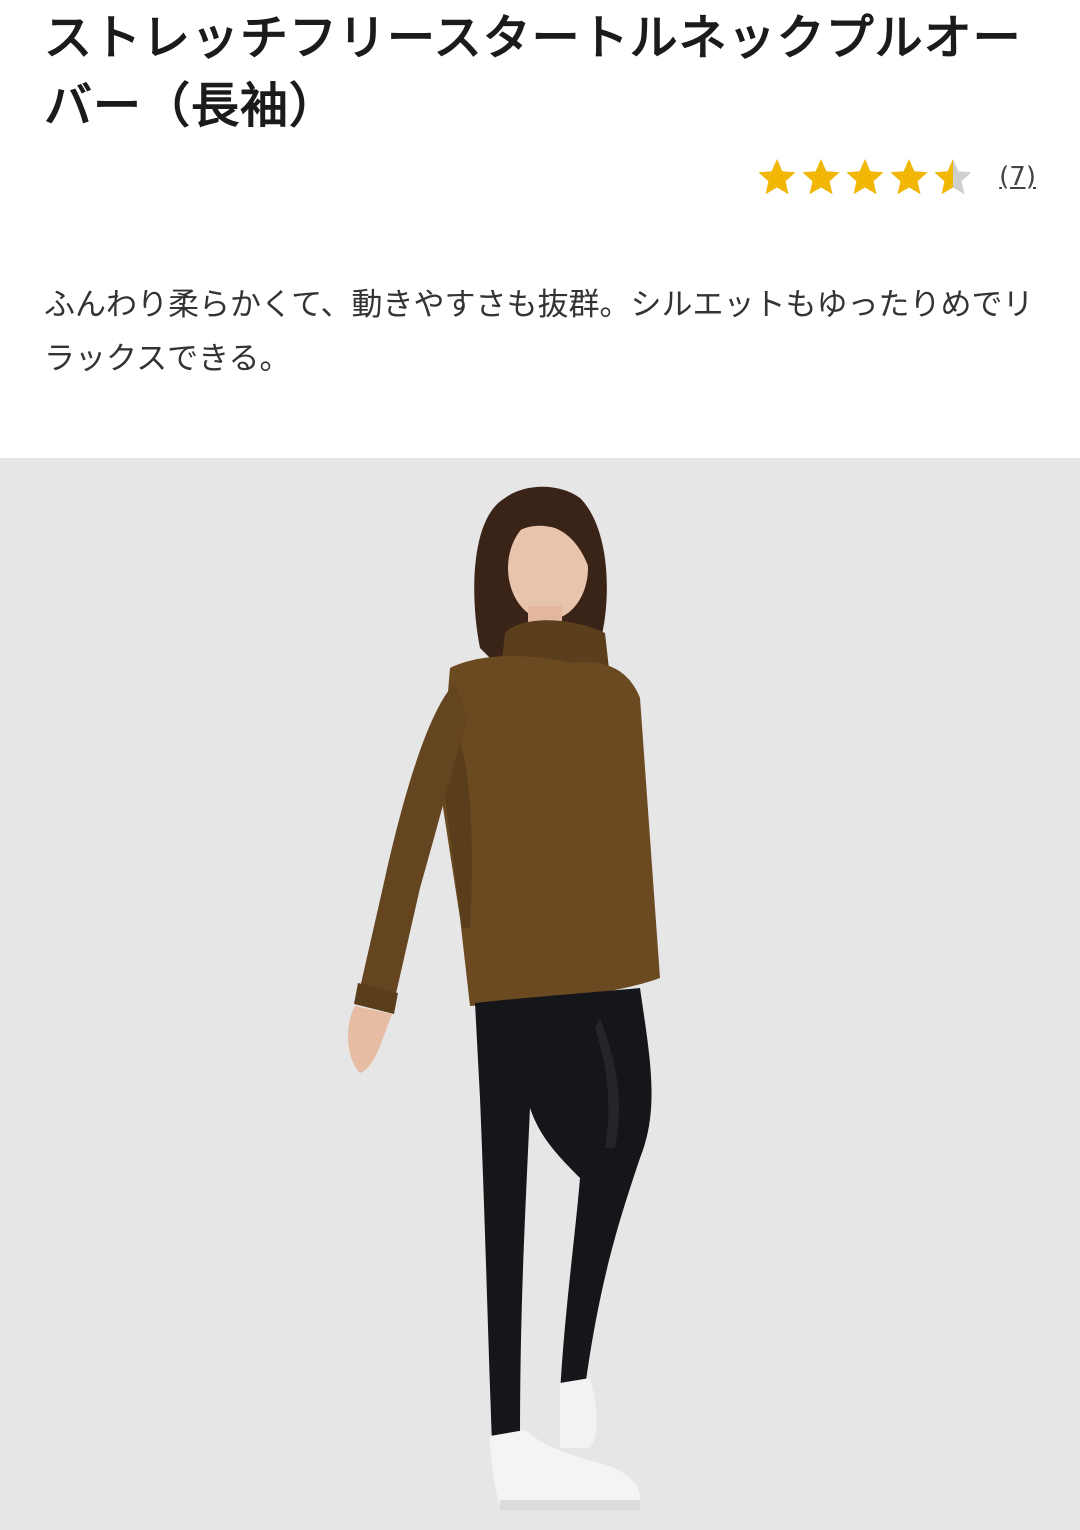 The width and height of the screenshot is (1080, 1530). I want to click on rating: (7), so click(896, 177).